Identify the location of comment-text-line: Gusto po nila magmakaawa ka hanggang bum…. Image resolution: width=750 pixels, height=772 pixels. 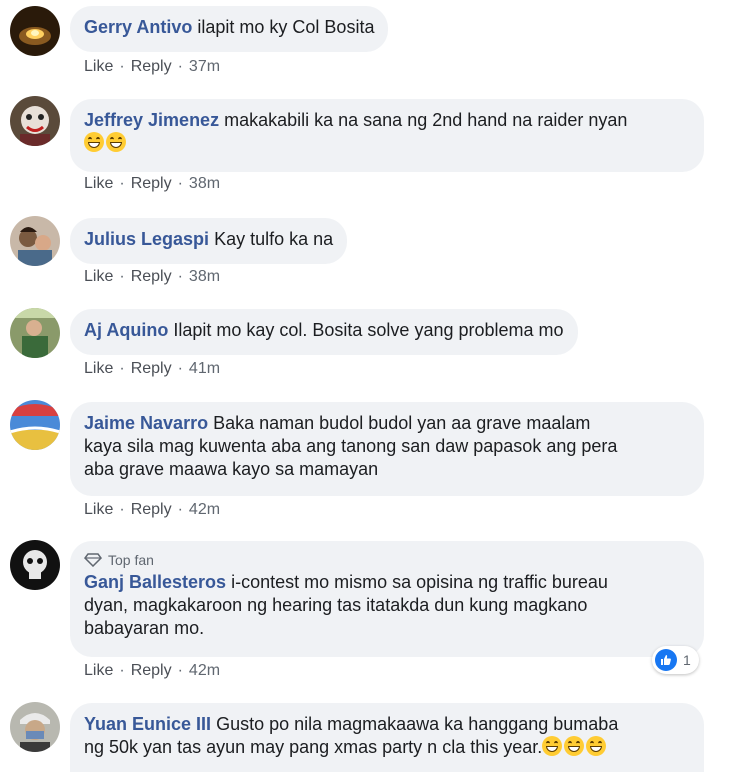
(417, 724).